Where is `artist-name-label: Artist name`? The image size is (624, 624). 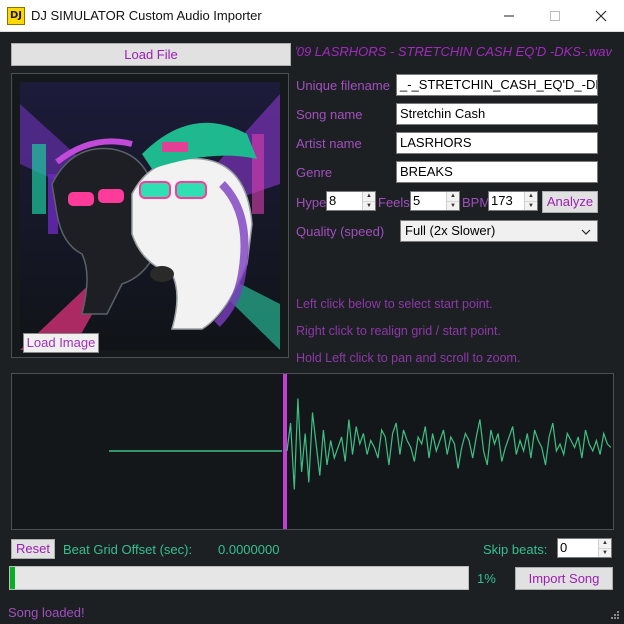
artist-name-label: Artist name is located at coordinates (329, 143).